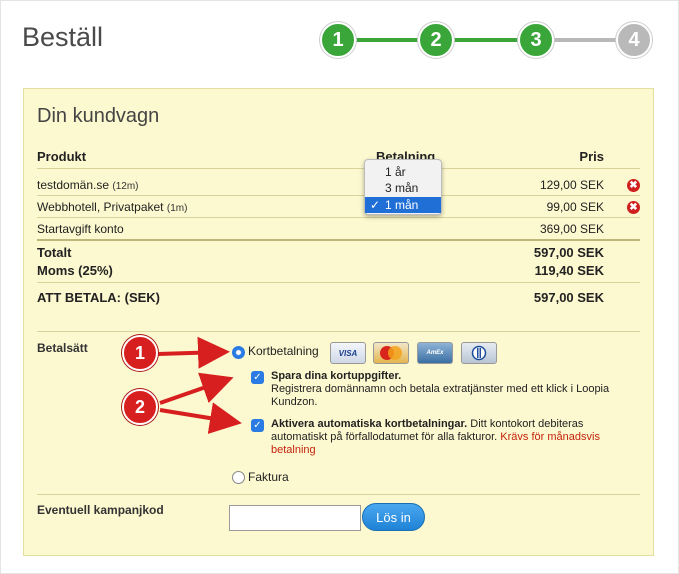  Describe the element at coordinates (140, 407) in the screenshot. I see `annotation-badge-2: 2` at that location.